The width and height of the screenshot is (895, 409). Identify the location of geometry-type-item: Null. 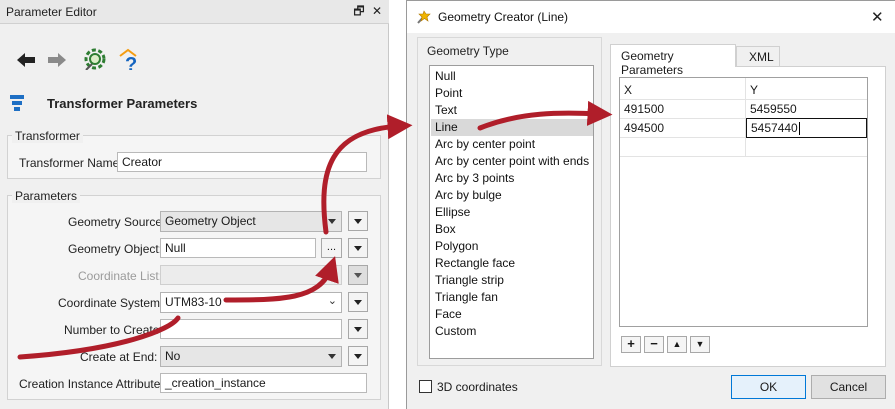
(512, 76).